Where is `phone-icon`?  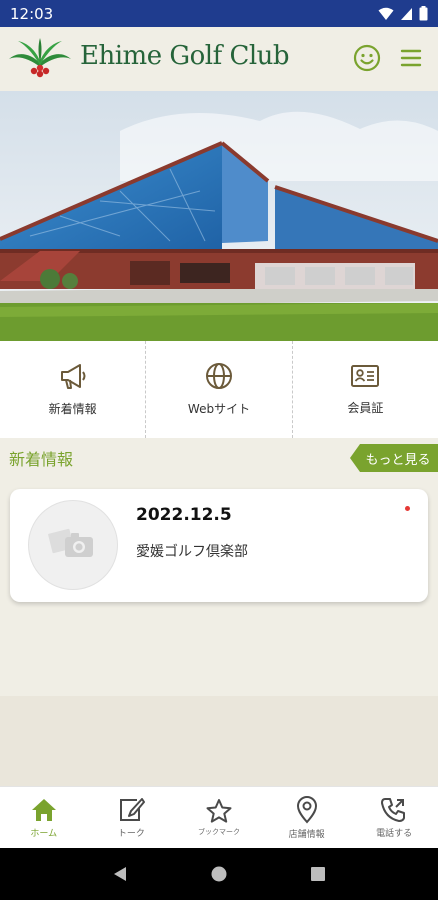
phone-icon is located at coordinates (393, 809).